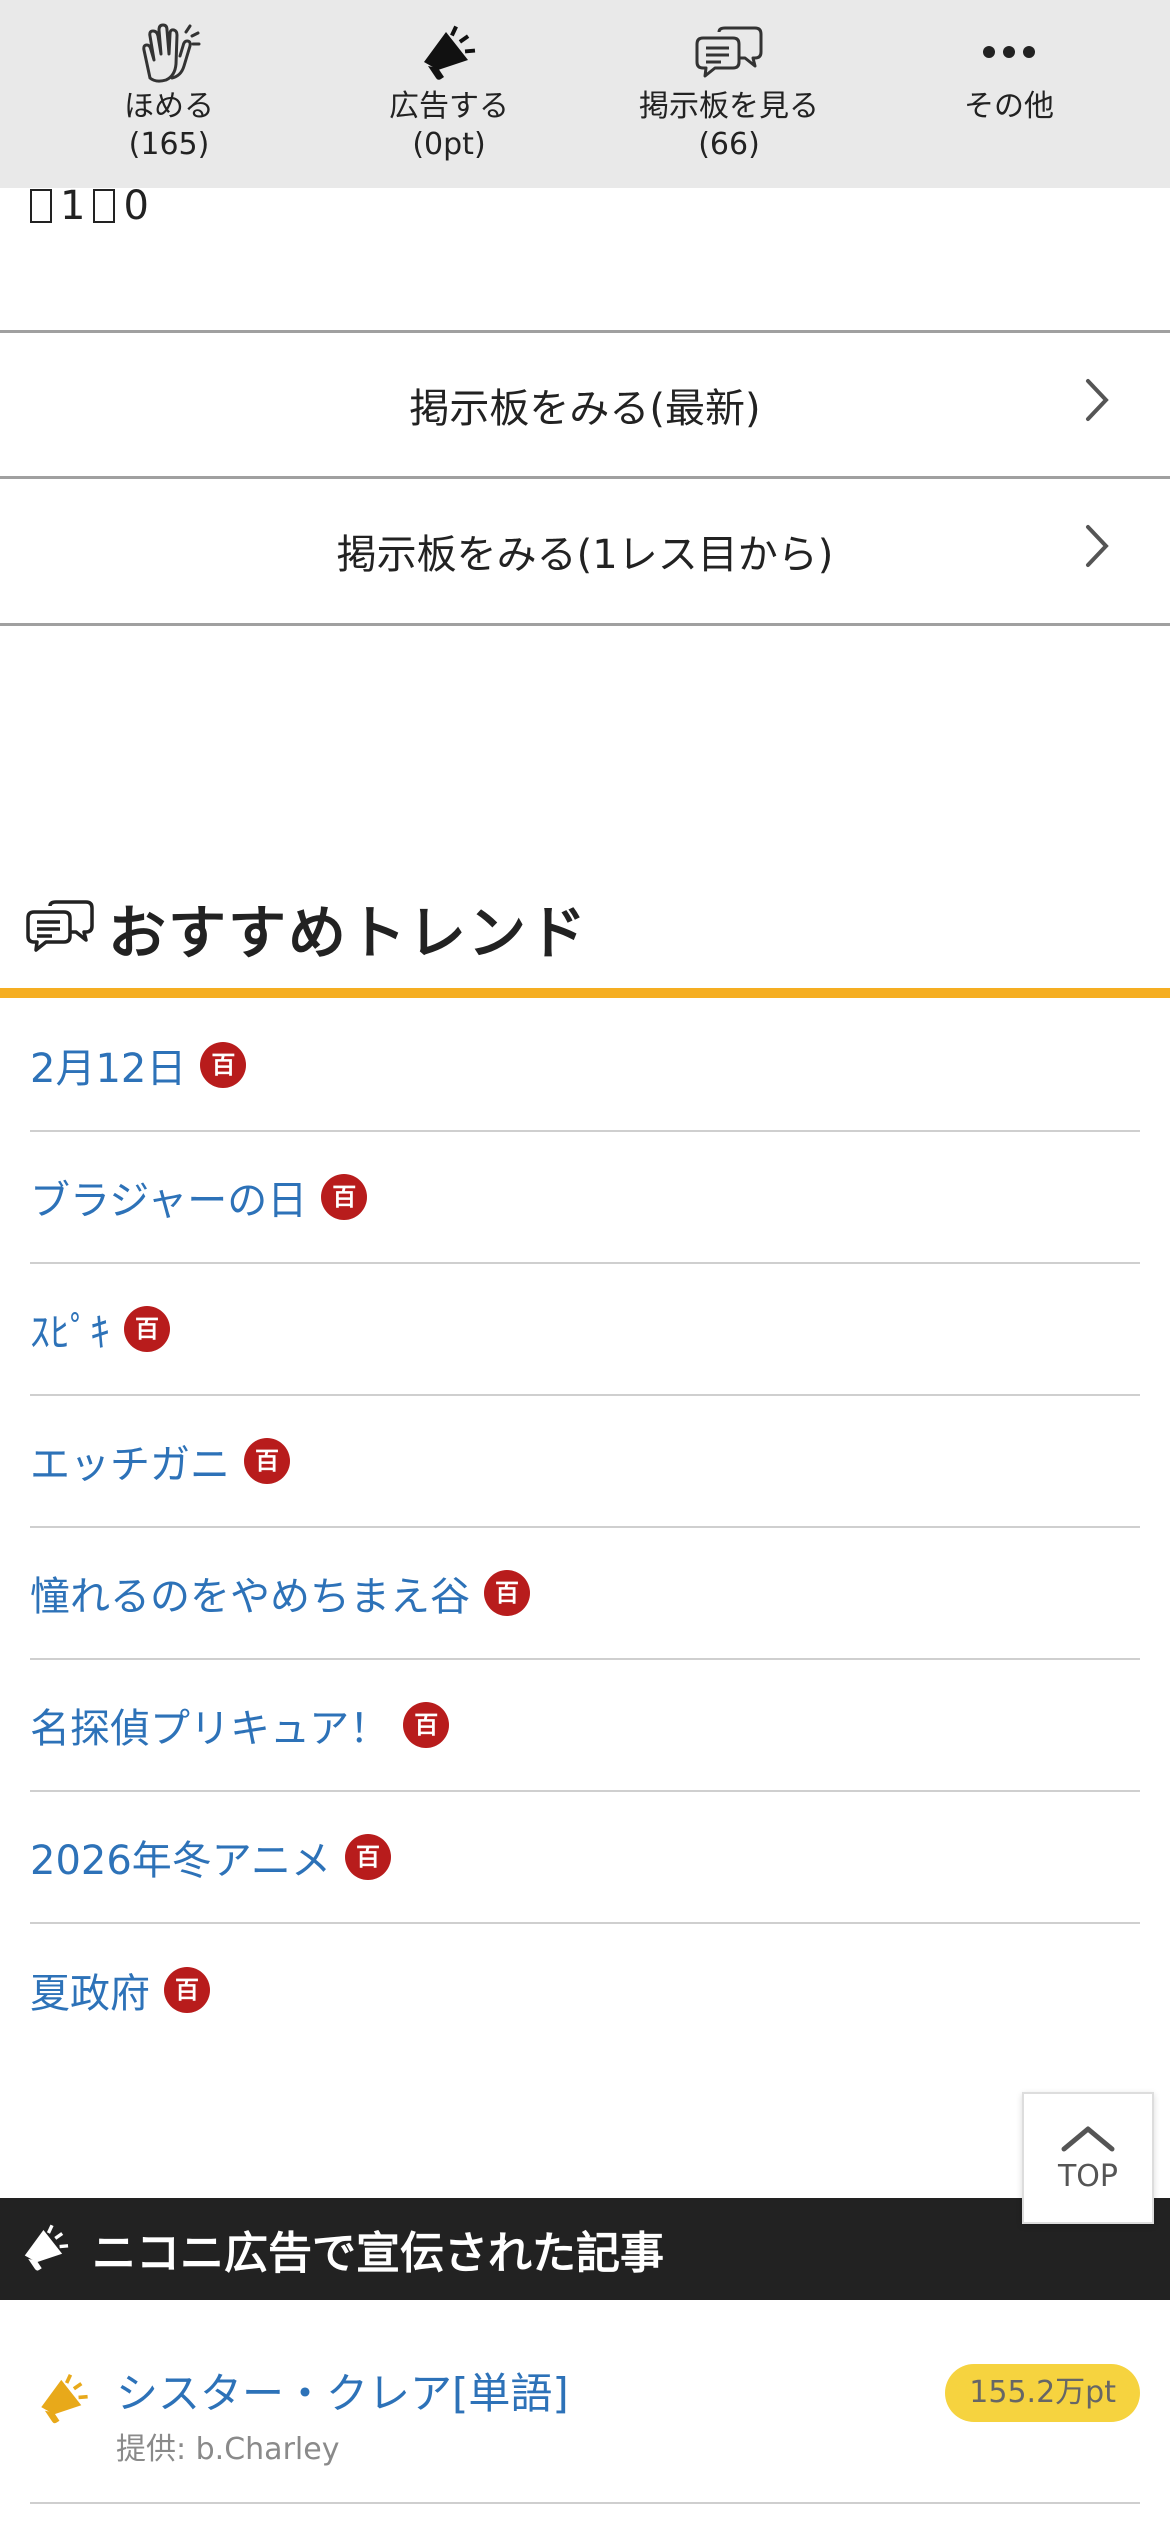 Image resolution: width=1170 pixels, height=2532 pixels. I want to click on action-bar: ほめる (165) 広告する (0pt) 掲示板を見る (66) その他, so click(585, 94).